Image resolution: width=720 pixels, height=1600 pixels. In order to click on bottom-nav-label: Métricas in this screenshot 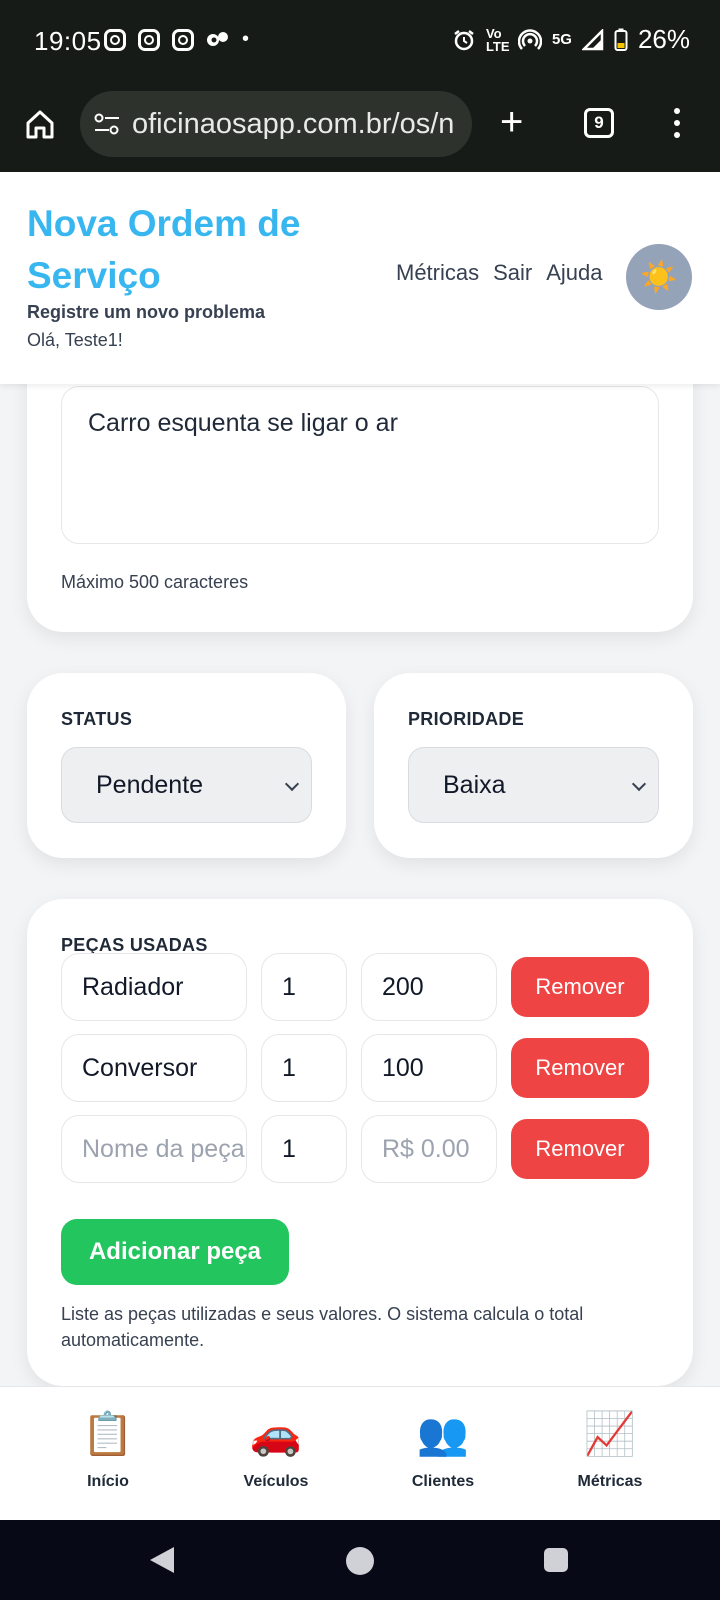, I will do `click(610, 1481)`.